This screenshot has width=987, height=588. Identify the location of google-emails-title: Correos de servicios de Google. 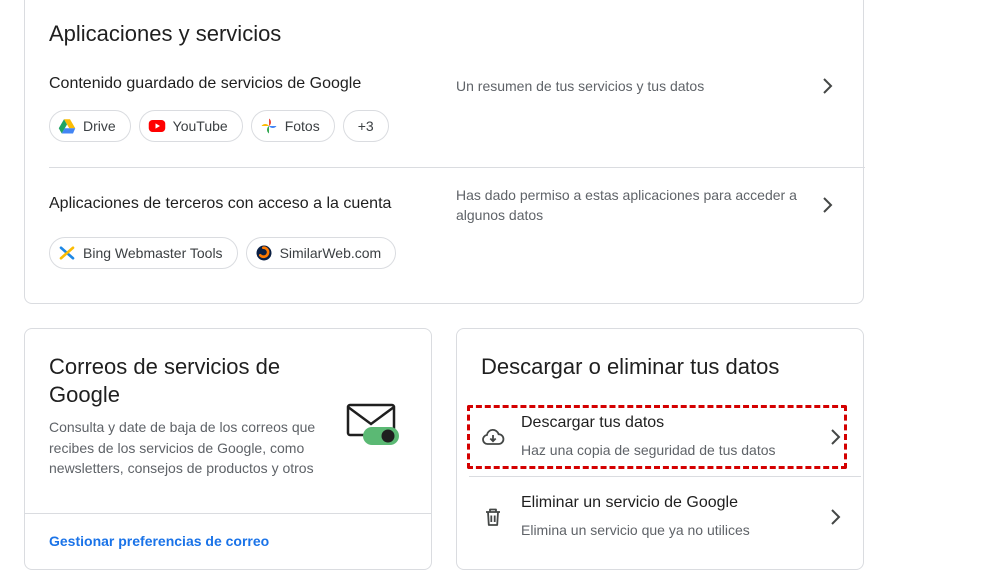
(165, 380).